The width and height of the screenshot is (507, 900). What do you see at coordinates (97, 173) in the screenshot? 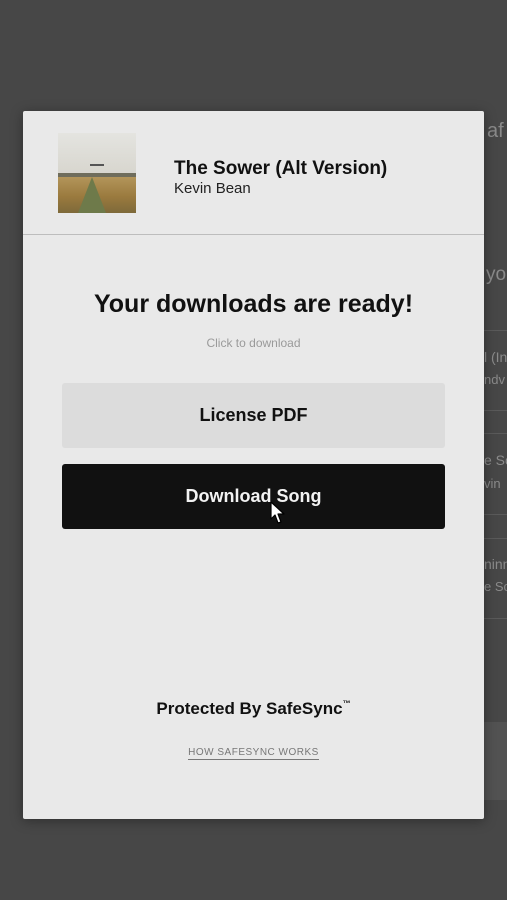
I see `album-cover-image` at bounding box center [97, 173].